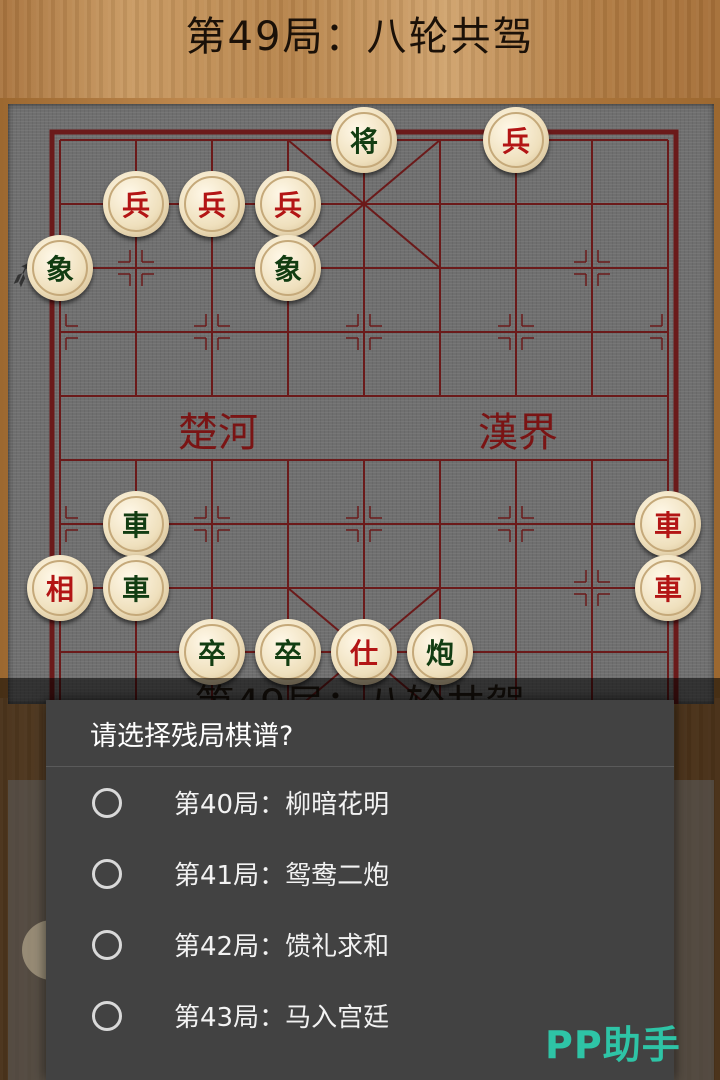 This screenshot has width=720, height=1080. Describe the element at coordinates (518, 433) in the screenshot. I see `river-label-right: 漢界` at that location.